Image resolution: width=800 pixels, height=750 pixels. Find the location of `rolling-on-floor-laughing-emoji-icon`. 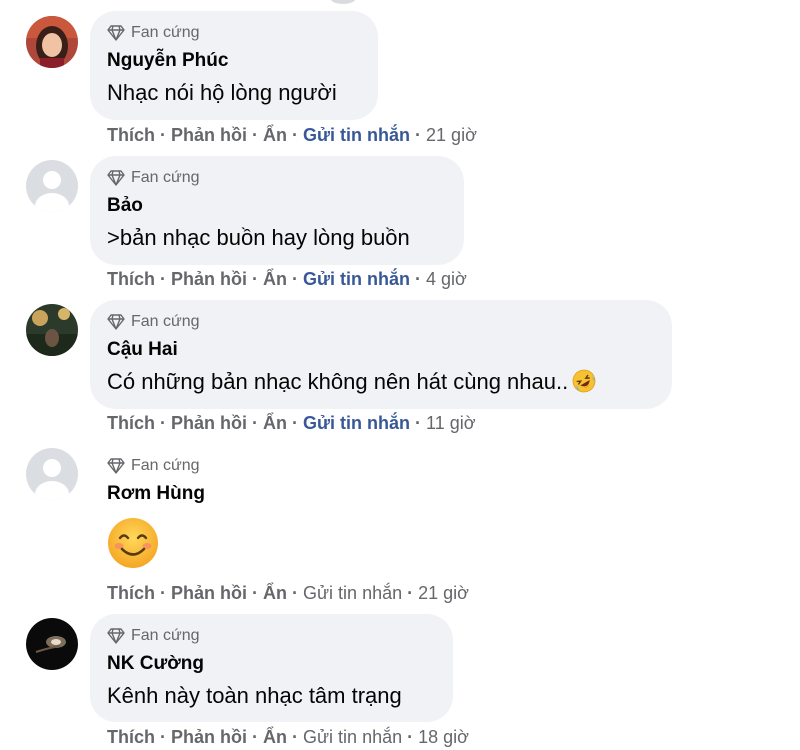

rolling-on-floor-laughing-emoji-icon is located at coordinates (584, 381).